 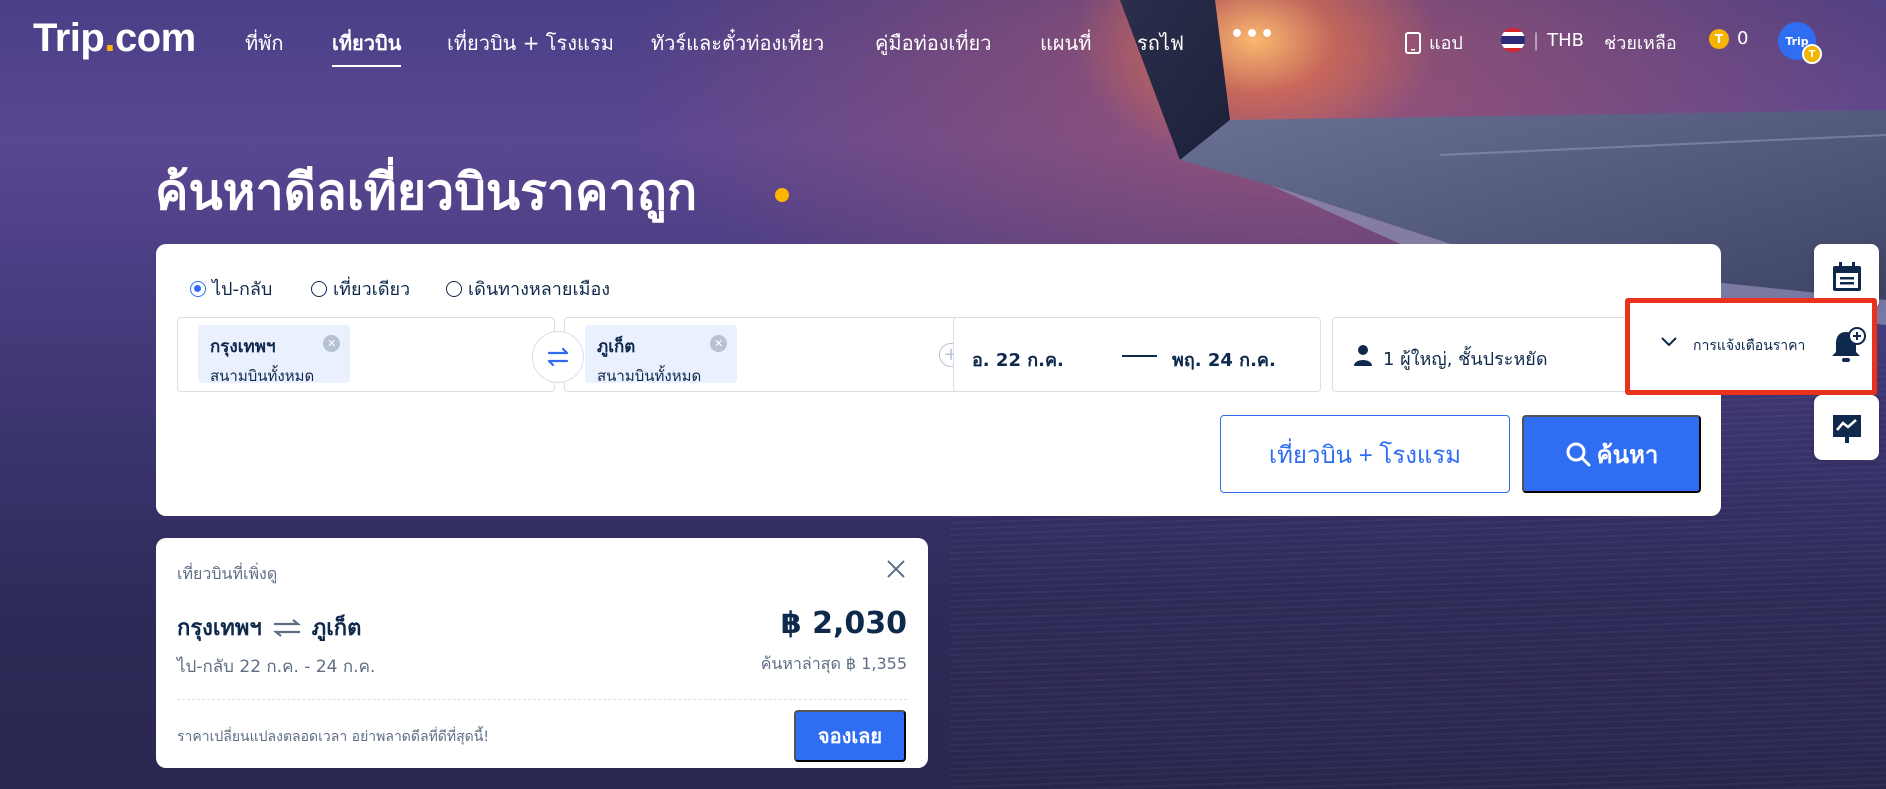 I want to click on nav-item-flights: เที่ยวบิน, so click(x=367, y=47).